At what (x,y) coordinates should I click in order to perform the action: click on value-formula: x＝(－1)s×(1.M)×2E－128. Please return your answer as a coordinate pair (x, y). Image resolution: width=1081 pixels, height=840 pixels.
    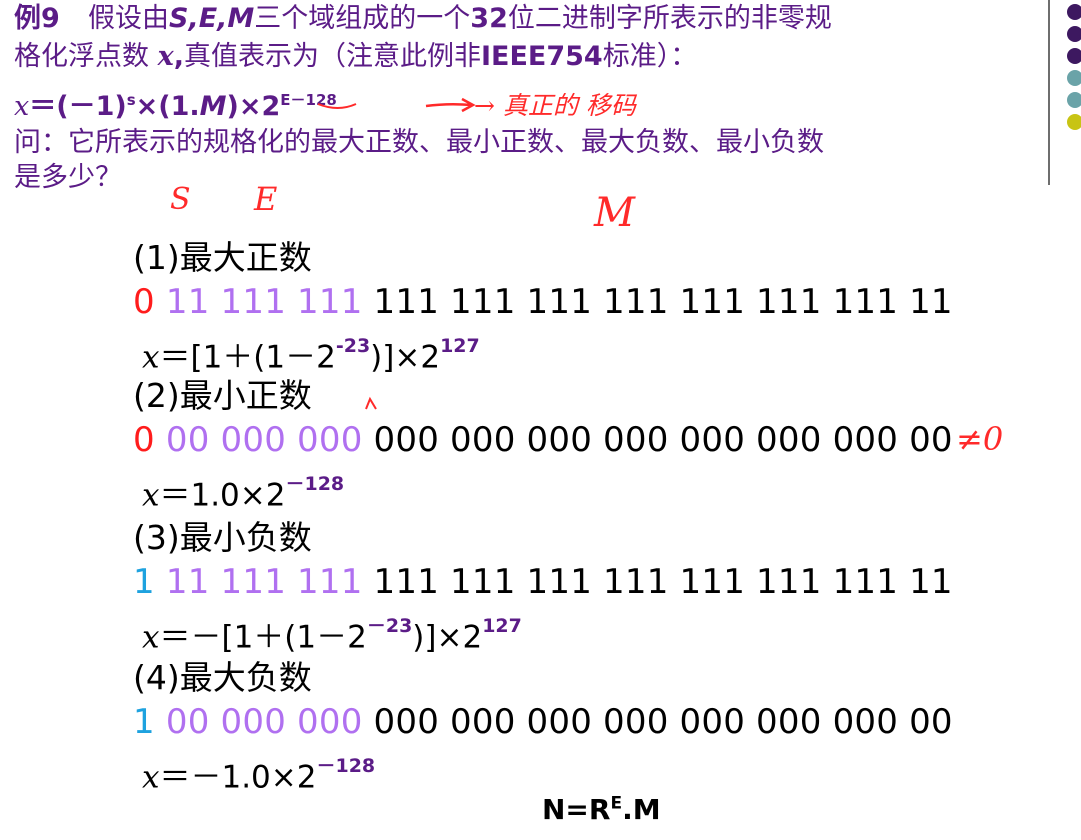
    Looking at the image, I should click on (175, 103).